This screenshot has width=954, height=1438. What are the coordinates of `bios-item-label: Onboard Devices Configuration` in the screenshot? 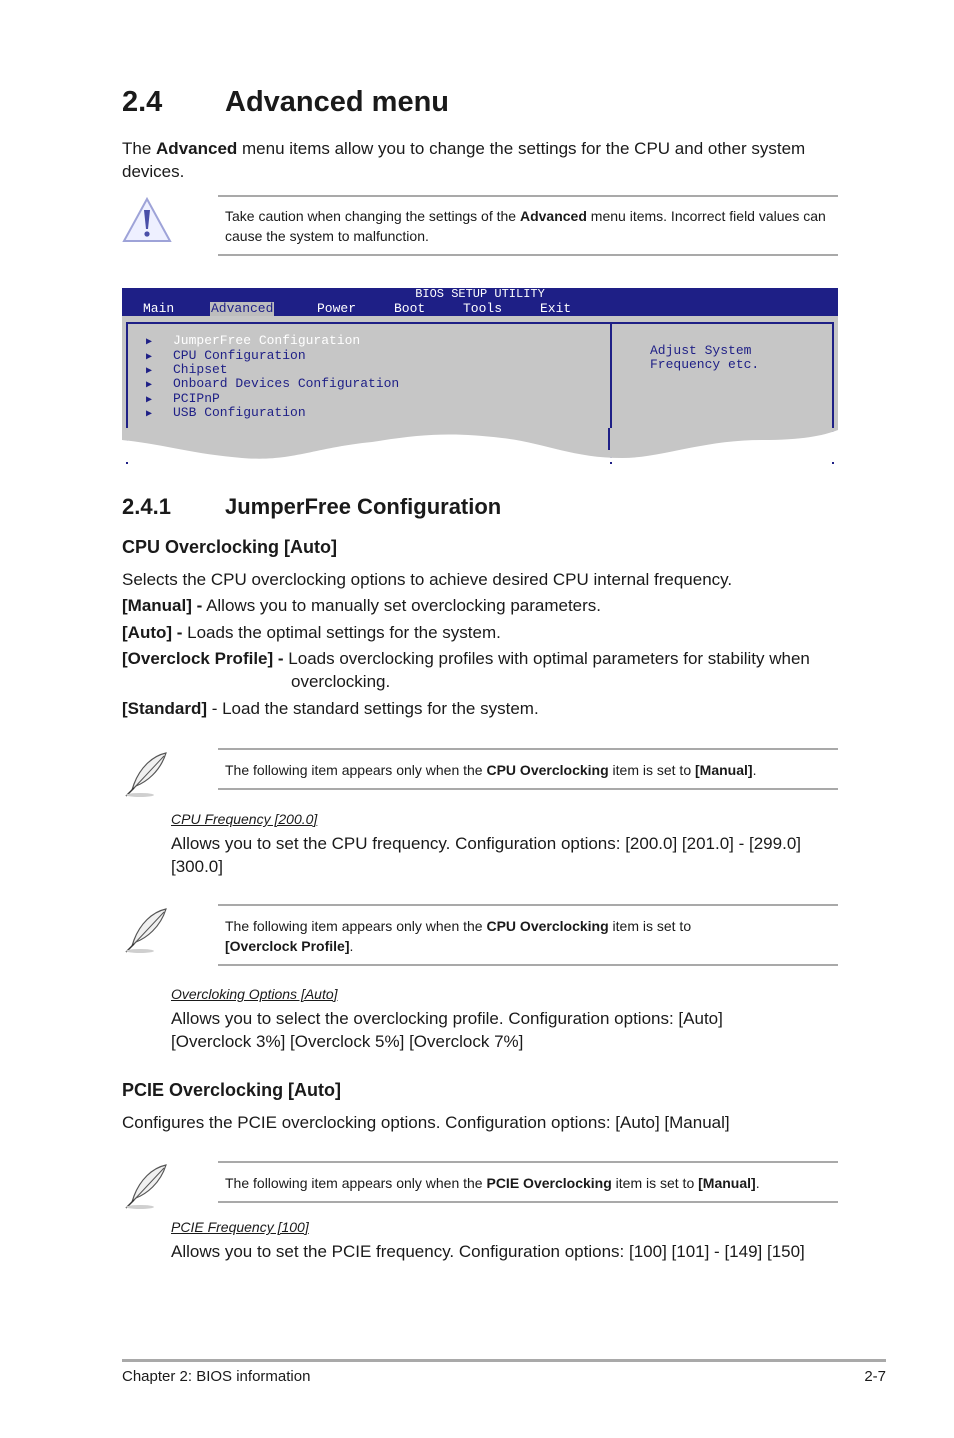 It's located at (286, 383).